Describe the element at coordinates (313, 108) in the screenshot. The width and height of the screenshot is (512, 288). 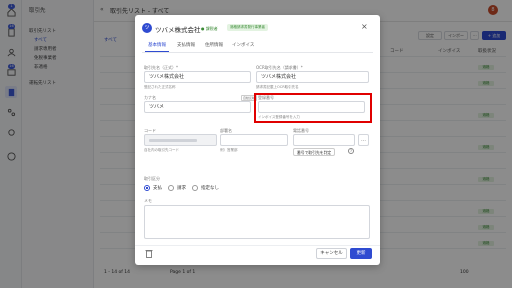
I see `highlight-box` at that location.